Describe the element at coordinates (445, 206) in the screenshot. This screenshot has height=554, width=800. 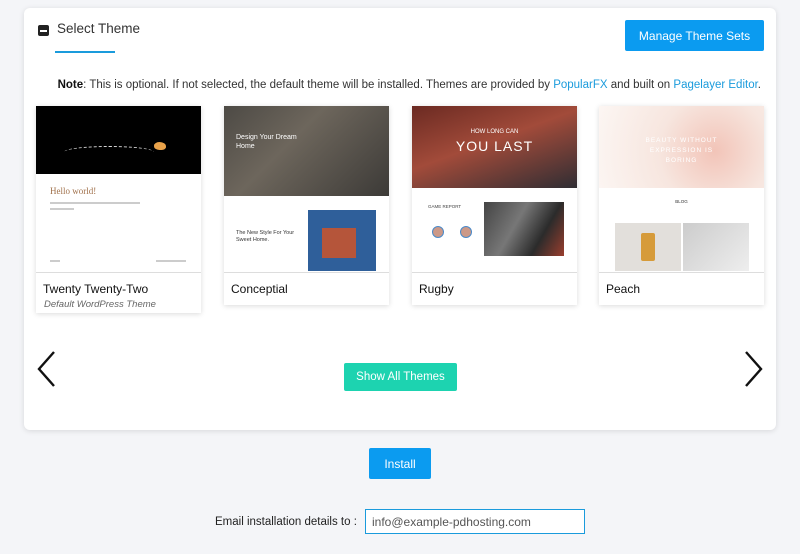
I see `thumb-subheading: GAME REPORT` at that location.